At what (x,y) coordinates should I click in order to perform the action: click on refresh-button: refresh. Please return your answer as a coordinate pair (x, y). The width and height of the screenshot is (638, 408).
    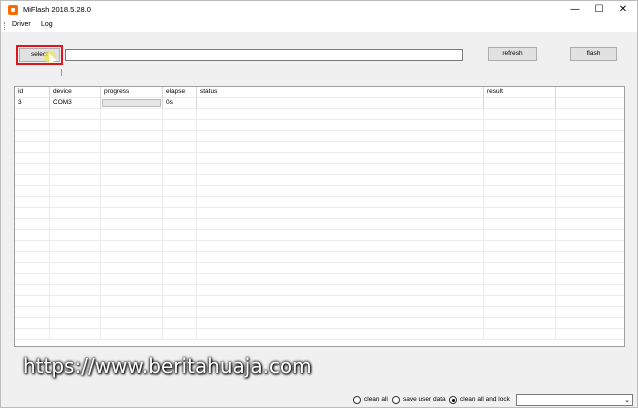
    Looking at the image, I should click on (512, 54).